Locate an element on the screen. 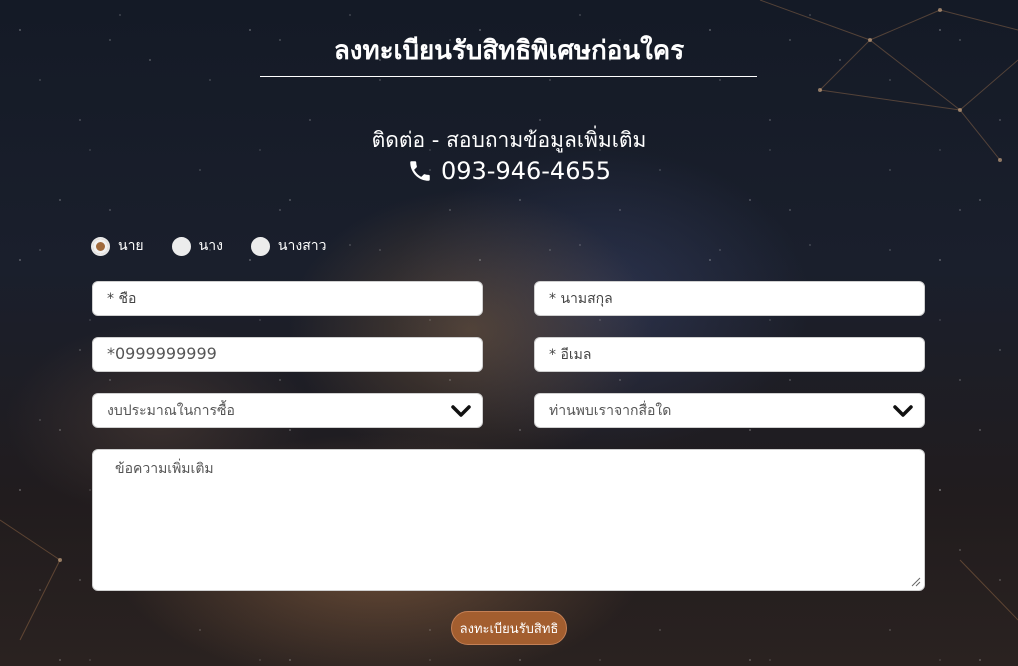  radio-miss-label: นางสาว is located at coordinates (302, 246).